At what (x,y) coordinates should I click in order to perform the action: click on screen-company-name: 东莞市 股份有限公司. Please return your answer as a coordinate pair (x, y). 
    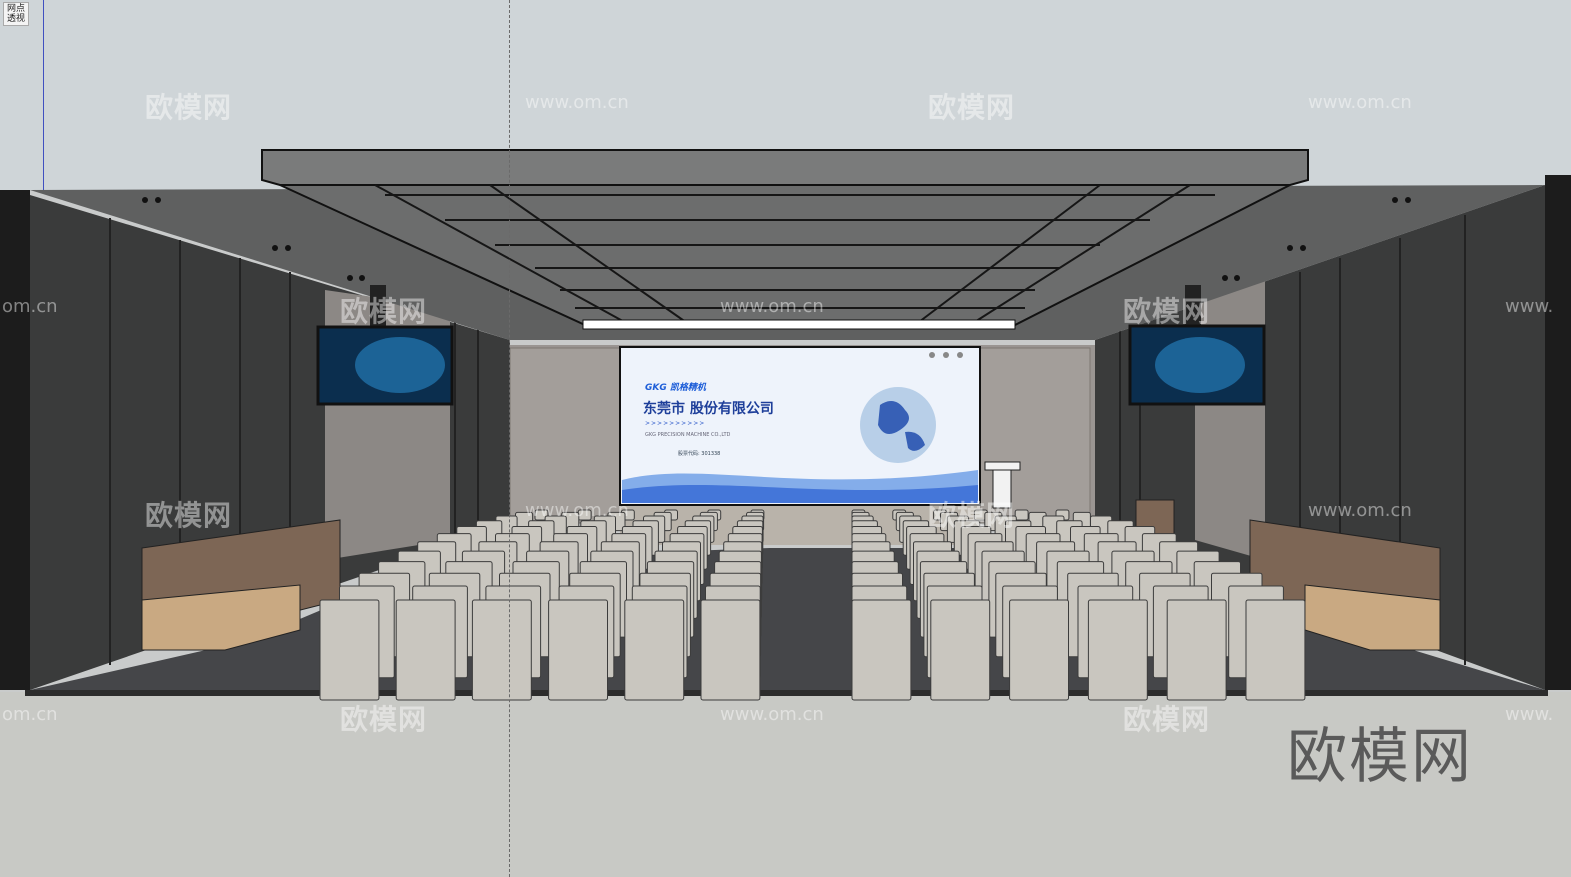
    Looking at the image, I should click on (708, 409).